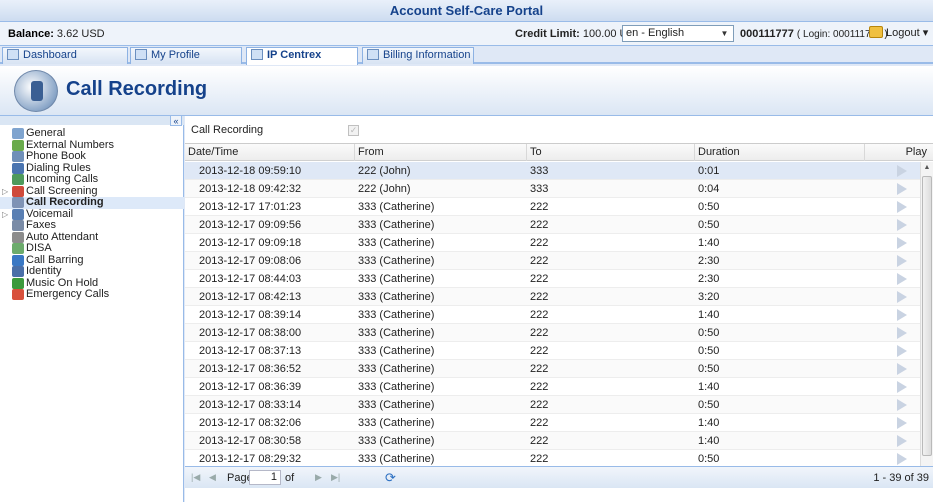 The height and width of the screenshot is (502, 933). I want to click on sidebar-item-label: Music On Hold, so click(62, 282).